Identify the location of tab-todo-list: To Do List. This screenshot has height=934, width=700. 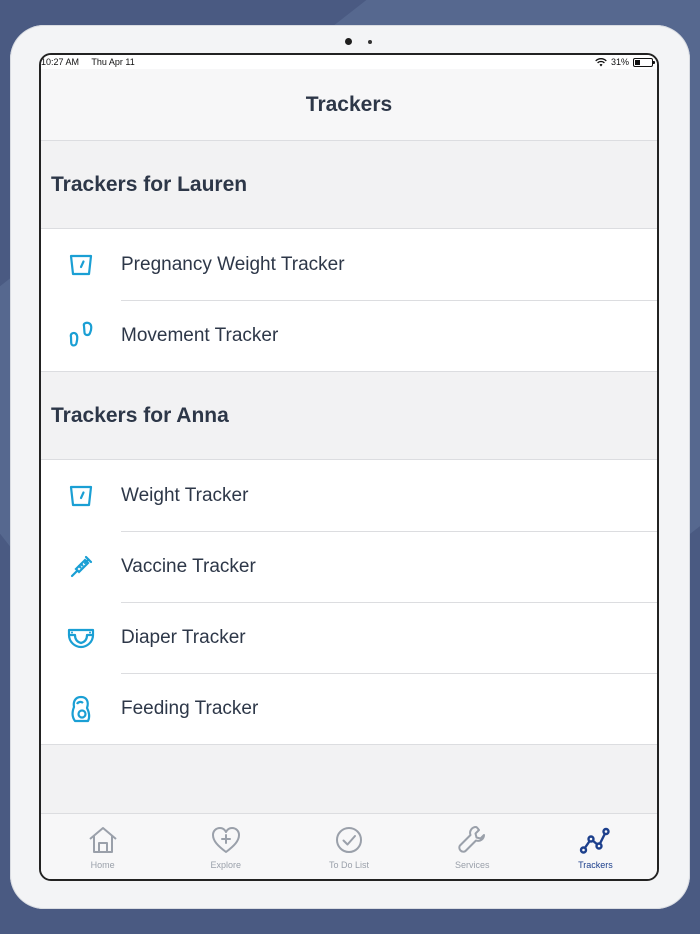
(348, 846).